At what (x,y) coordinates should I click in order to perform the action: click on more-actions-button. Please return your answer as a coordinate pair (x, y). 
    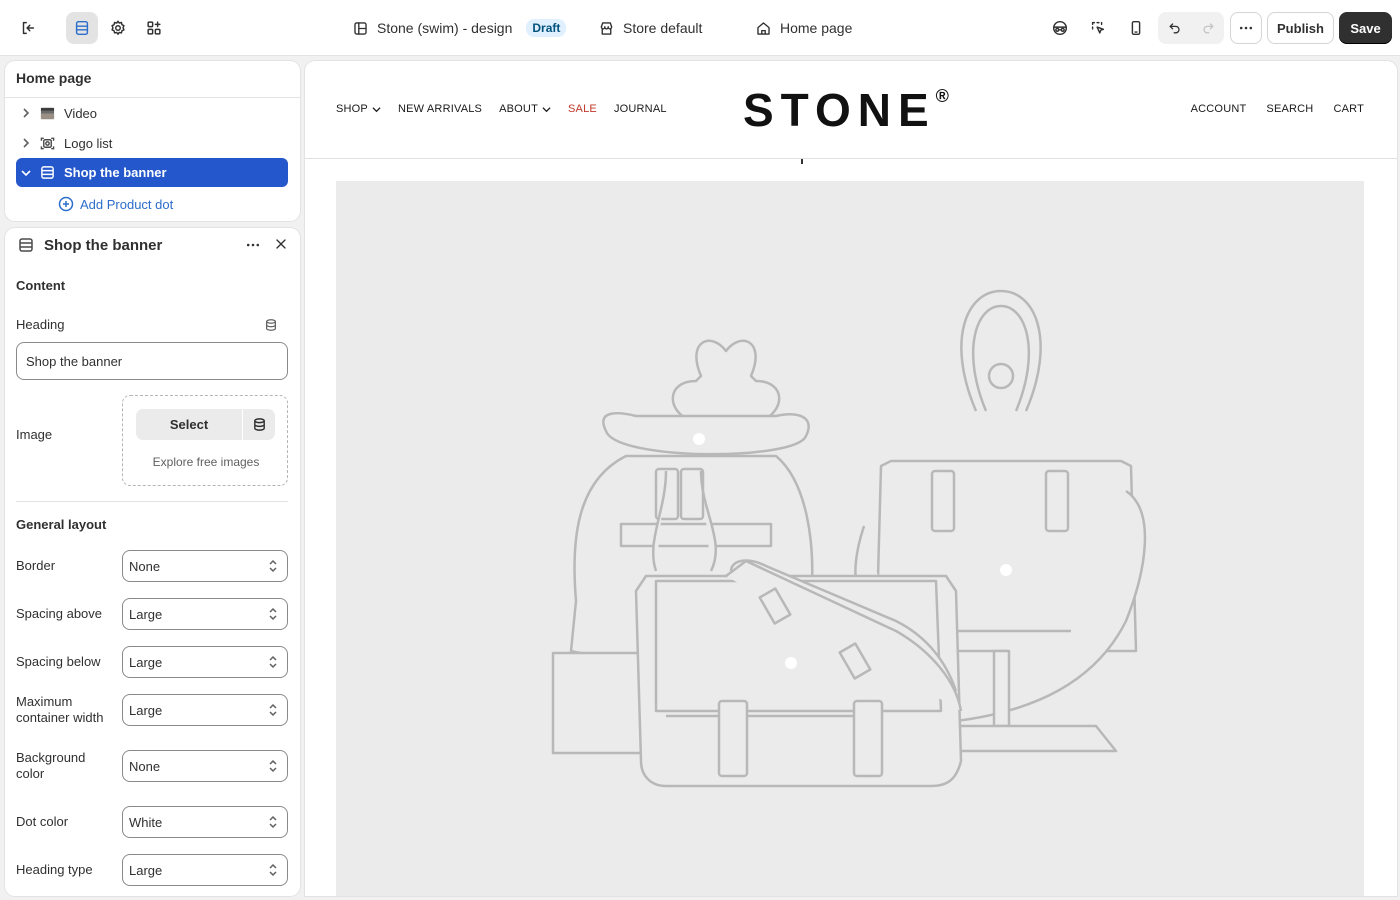
    Looking at the image, I should click on (1246, 28).